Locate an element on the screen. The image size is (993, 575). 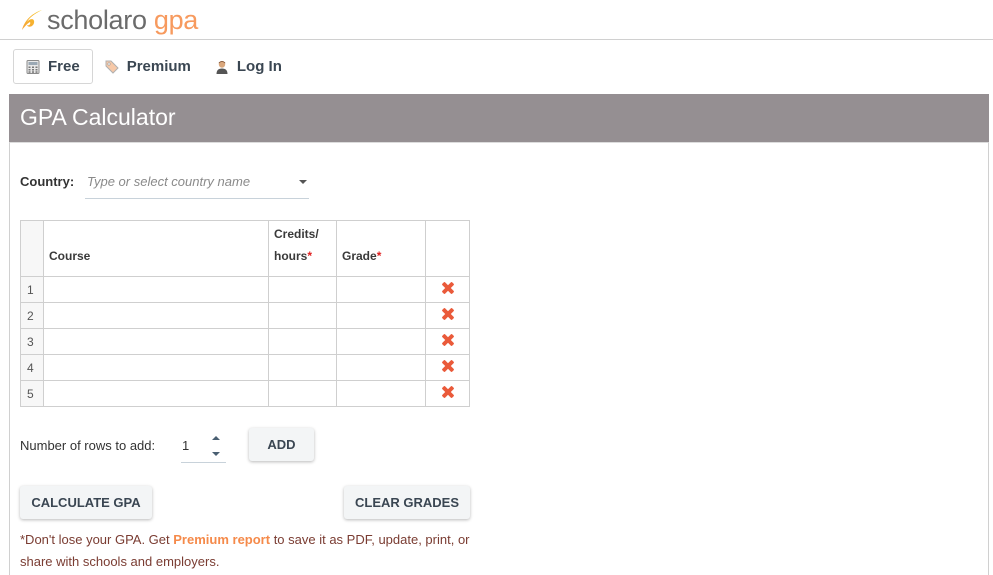
nav-item-label: Log In is located at coordinates (259, 66).